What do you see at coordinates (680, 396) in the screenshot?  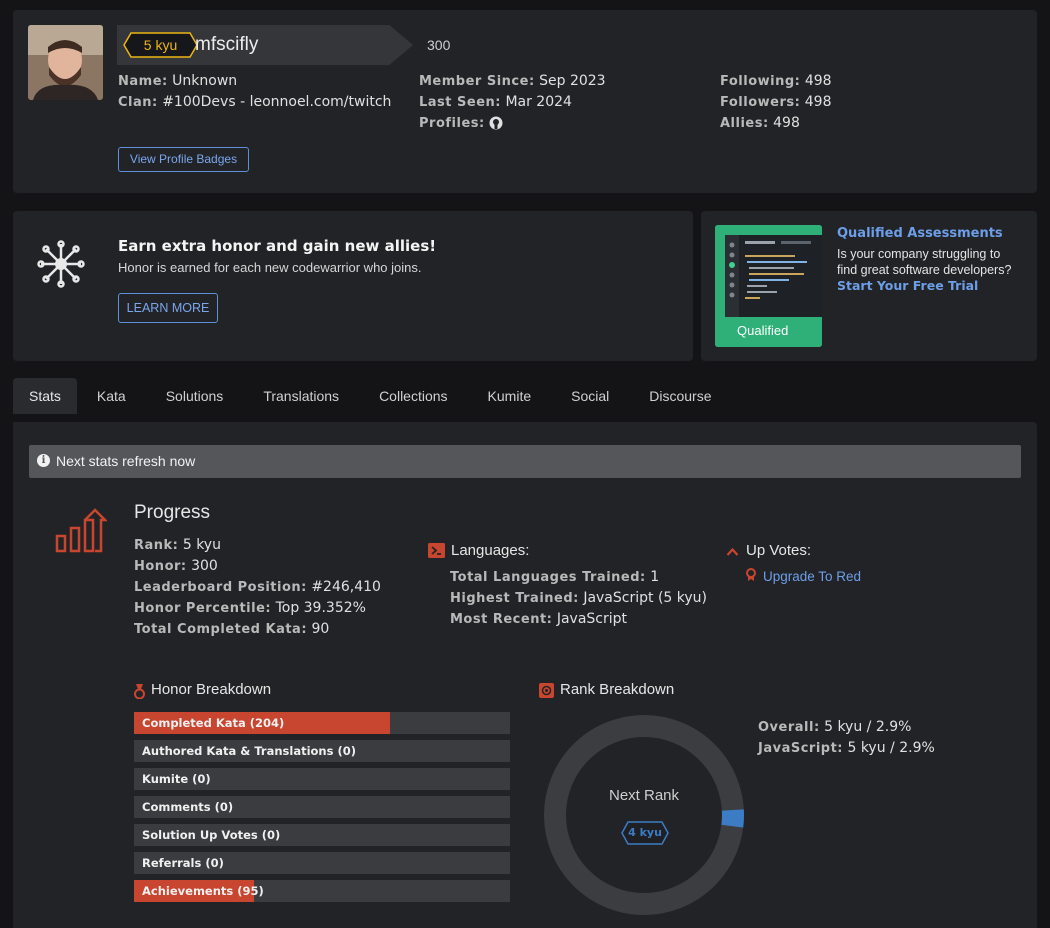 I see `tab-discourse: Discourse` at bounding box center [680, 396].